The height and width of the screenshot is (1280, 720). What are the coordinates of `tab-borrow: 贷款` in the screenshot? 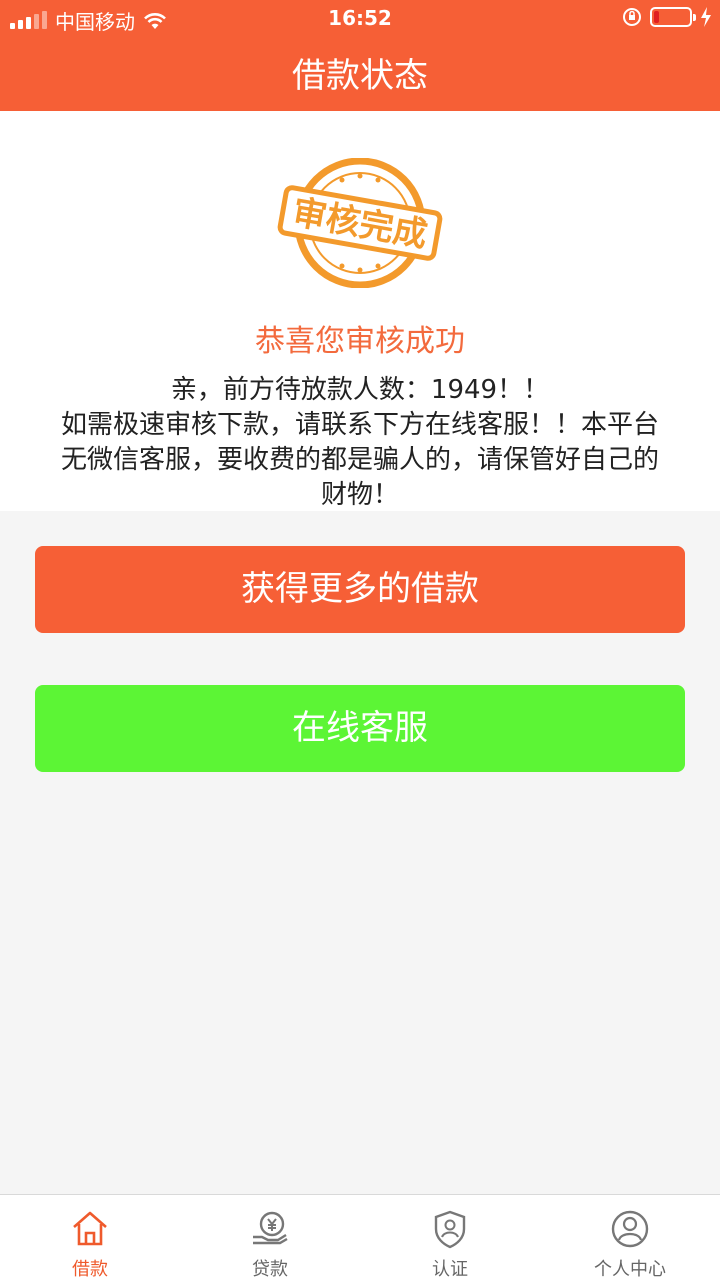 It's located at (270, 1237).